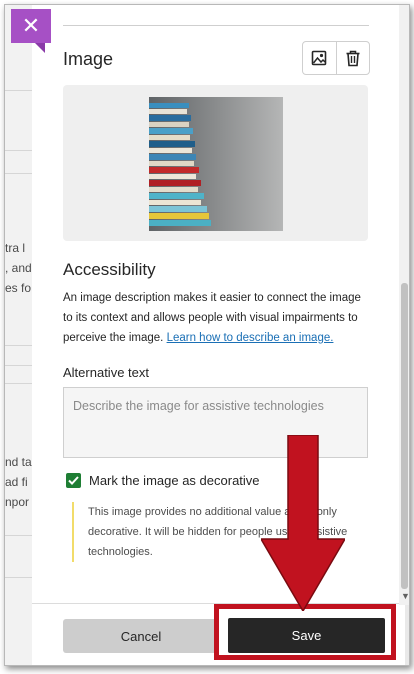 This screenshot has height=674, width=414. I want to click on close-button: ✕, so click(31, 31).